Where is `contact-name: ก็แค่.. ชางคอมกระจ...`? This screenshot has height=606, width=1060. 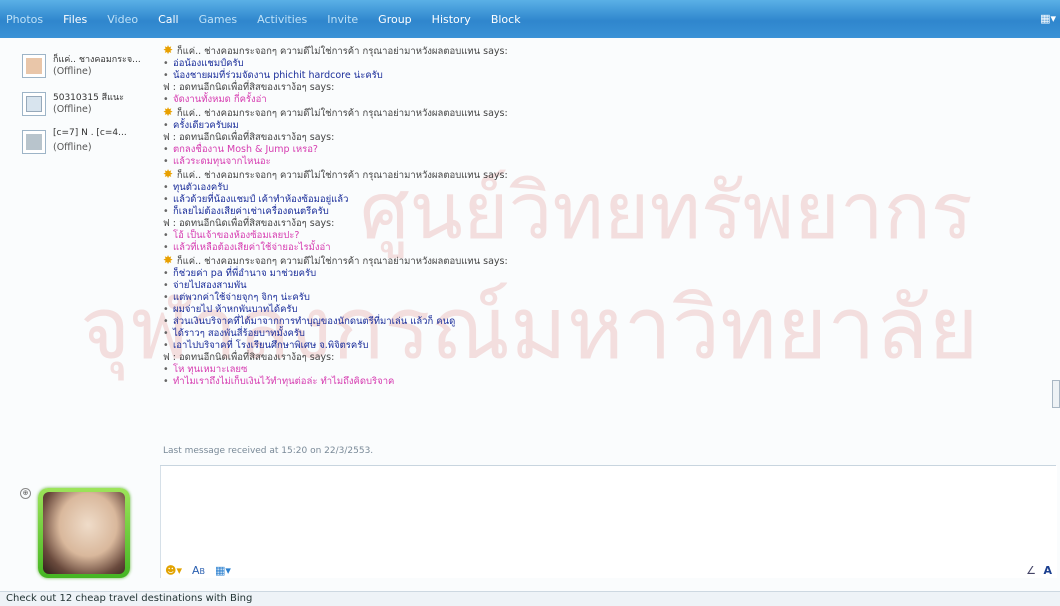 contact-name: ก็แค่.. ชางคอมกระจ... is located at coordinates (97, 60).